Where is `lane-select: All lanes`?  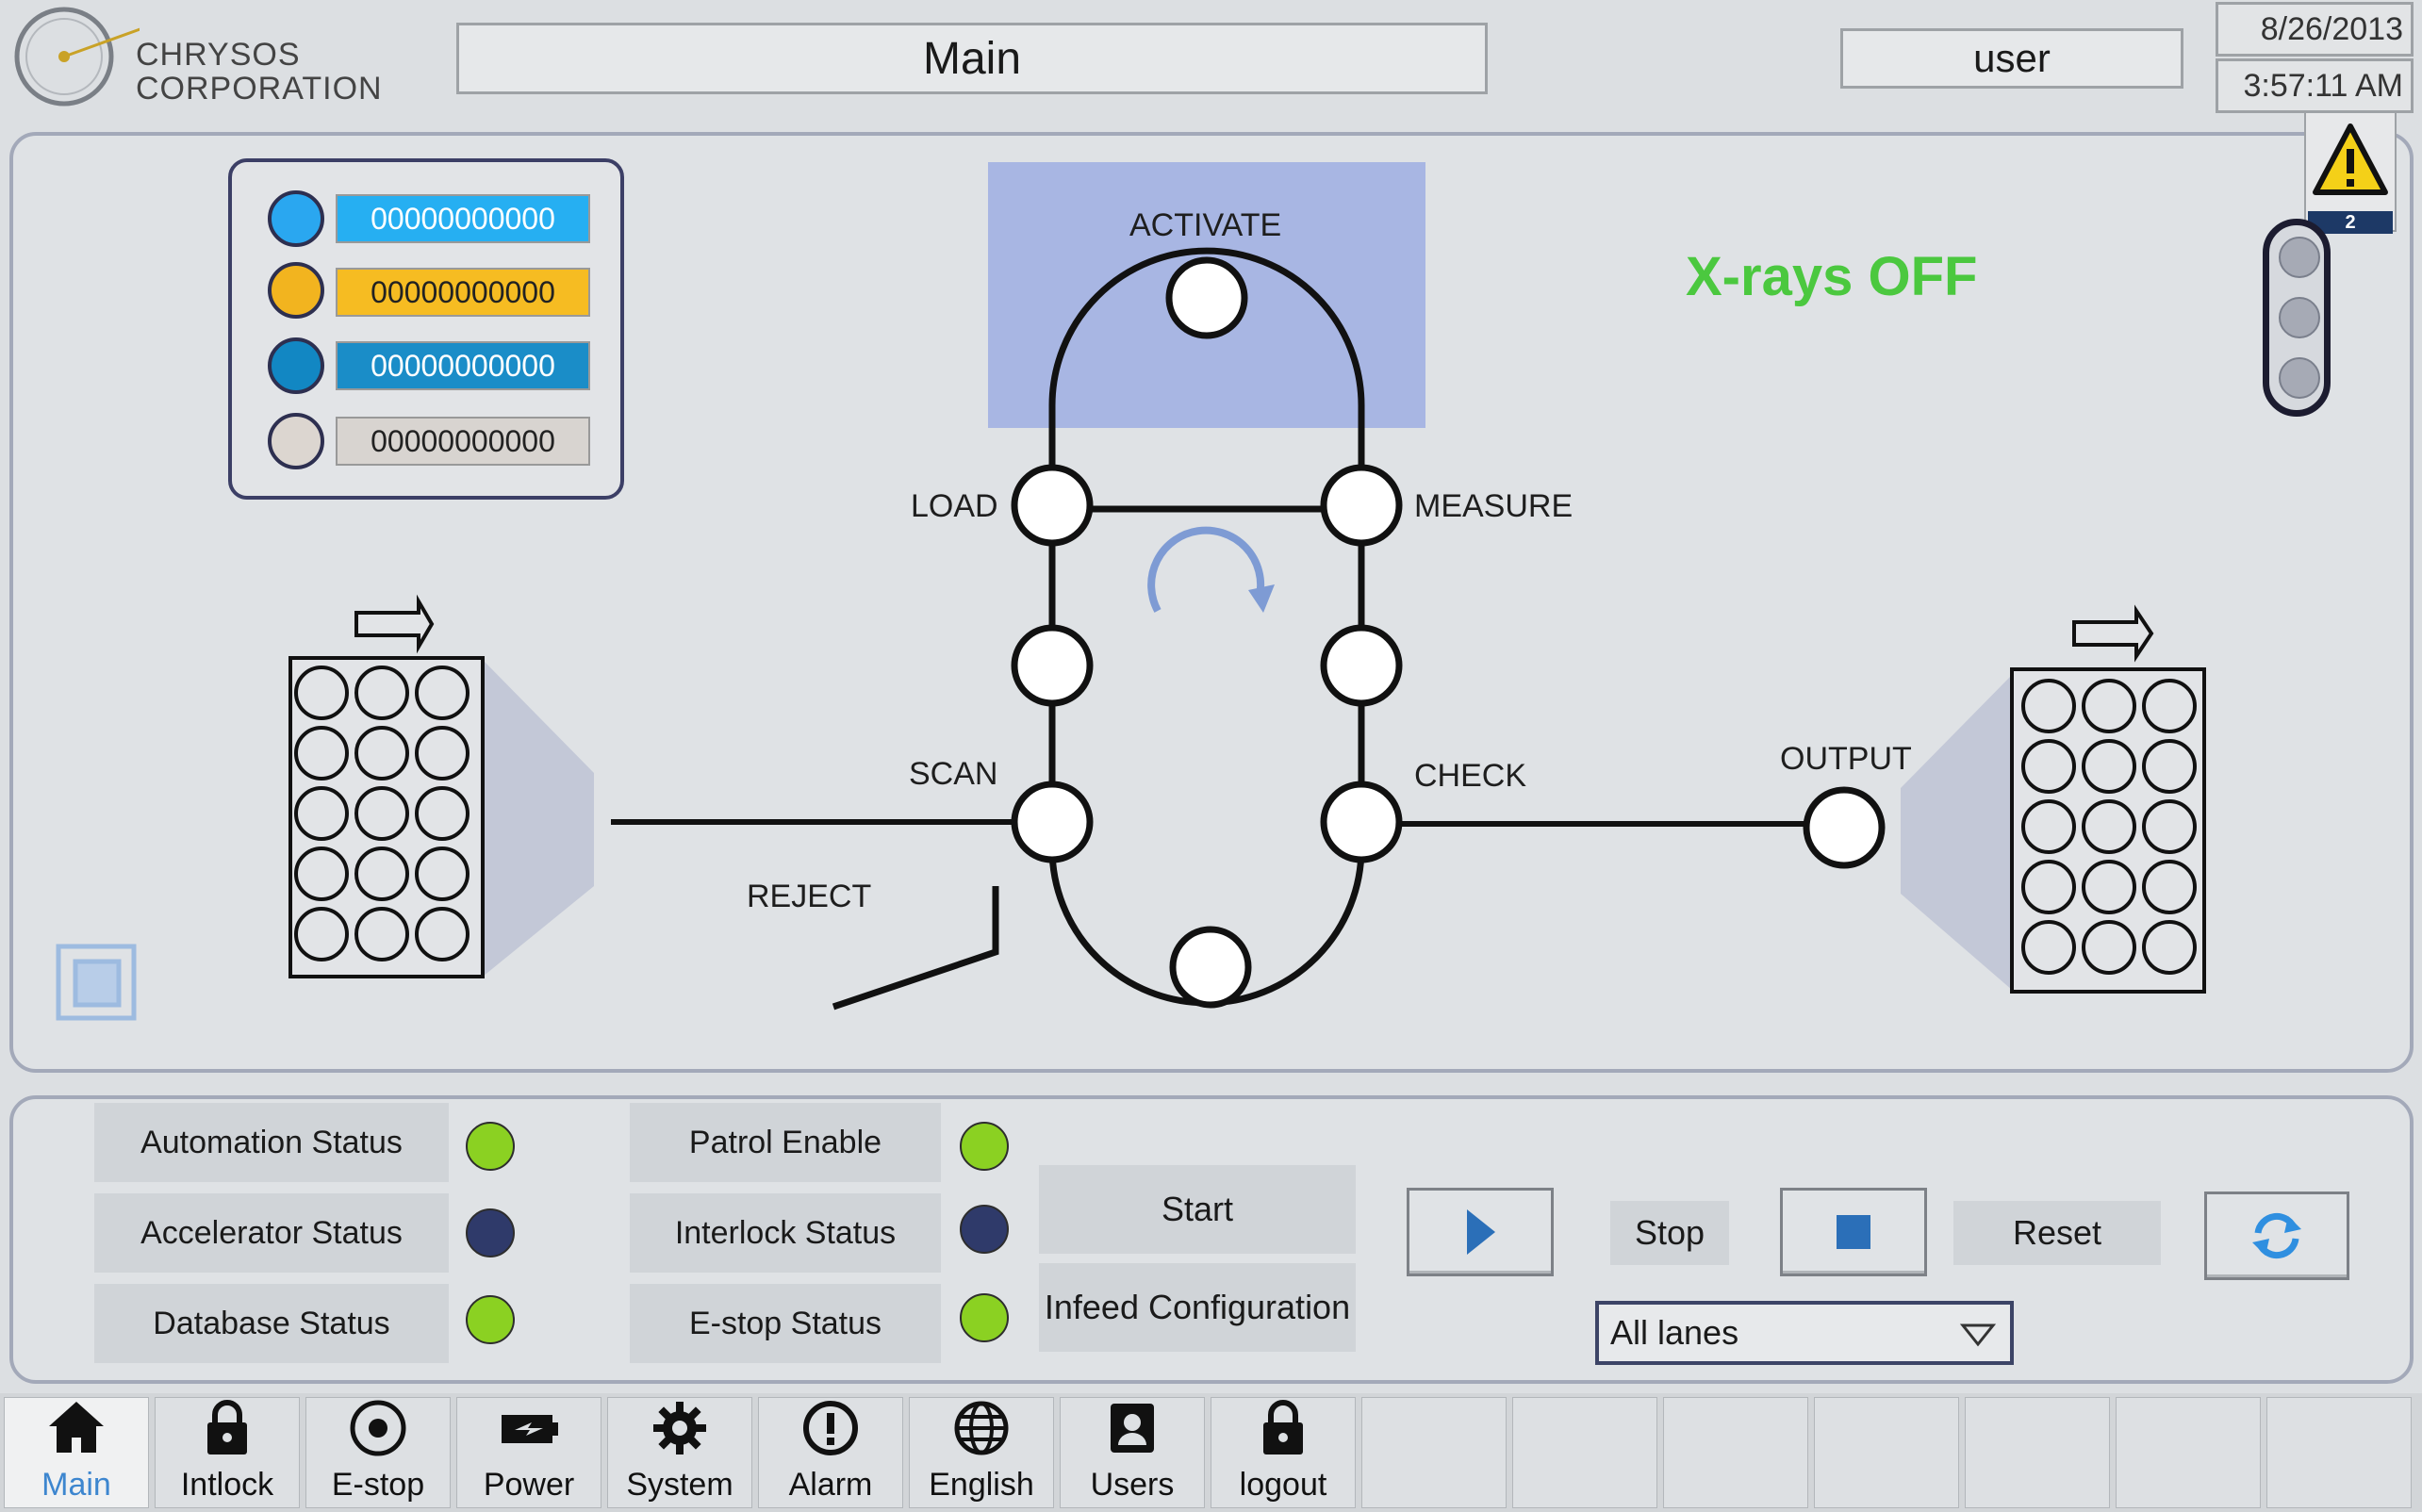 lane-select: All lanes is located at coordinates (1804, 1333).